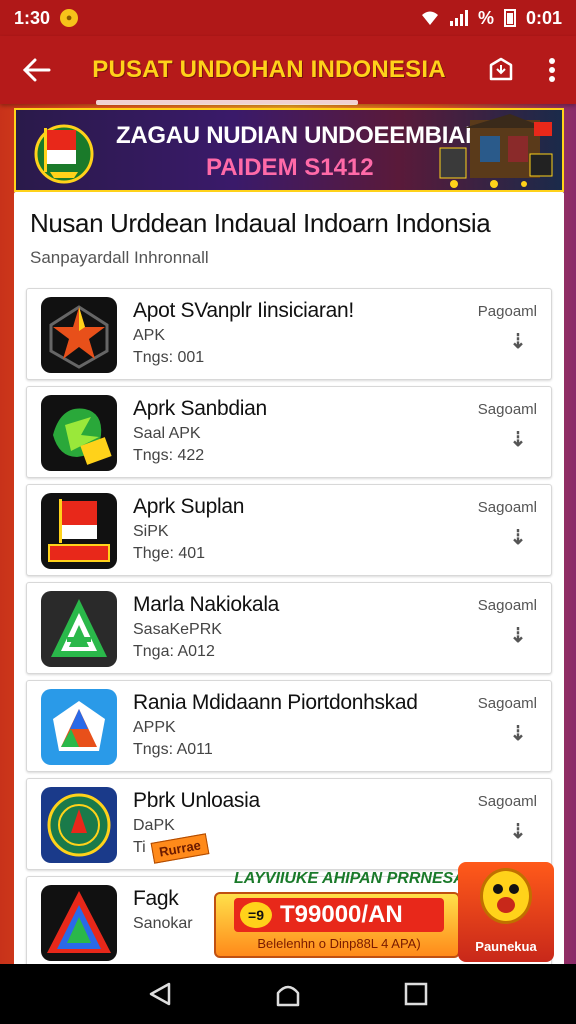 The width and height of the screenshot is (576, 1024). I want to click on arrow-left-icon, so click(37, 70).